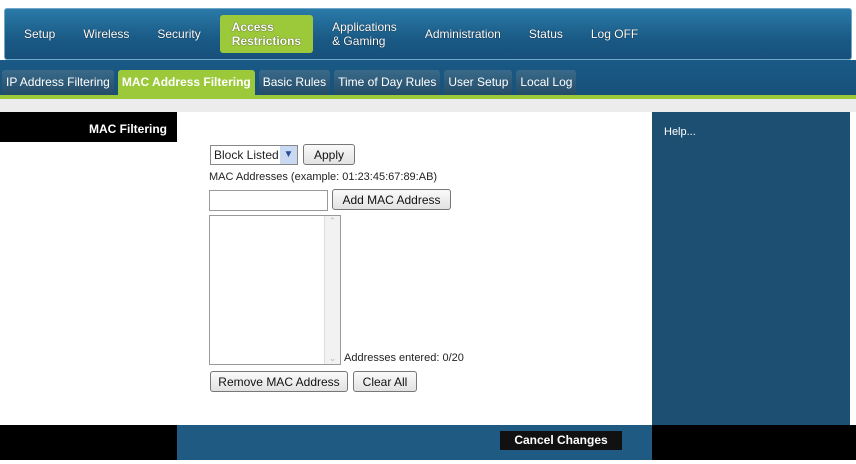 This screenshot has width=856, height=464. I want to click on divider-strip, so click(428, 105).